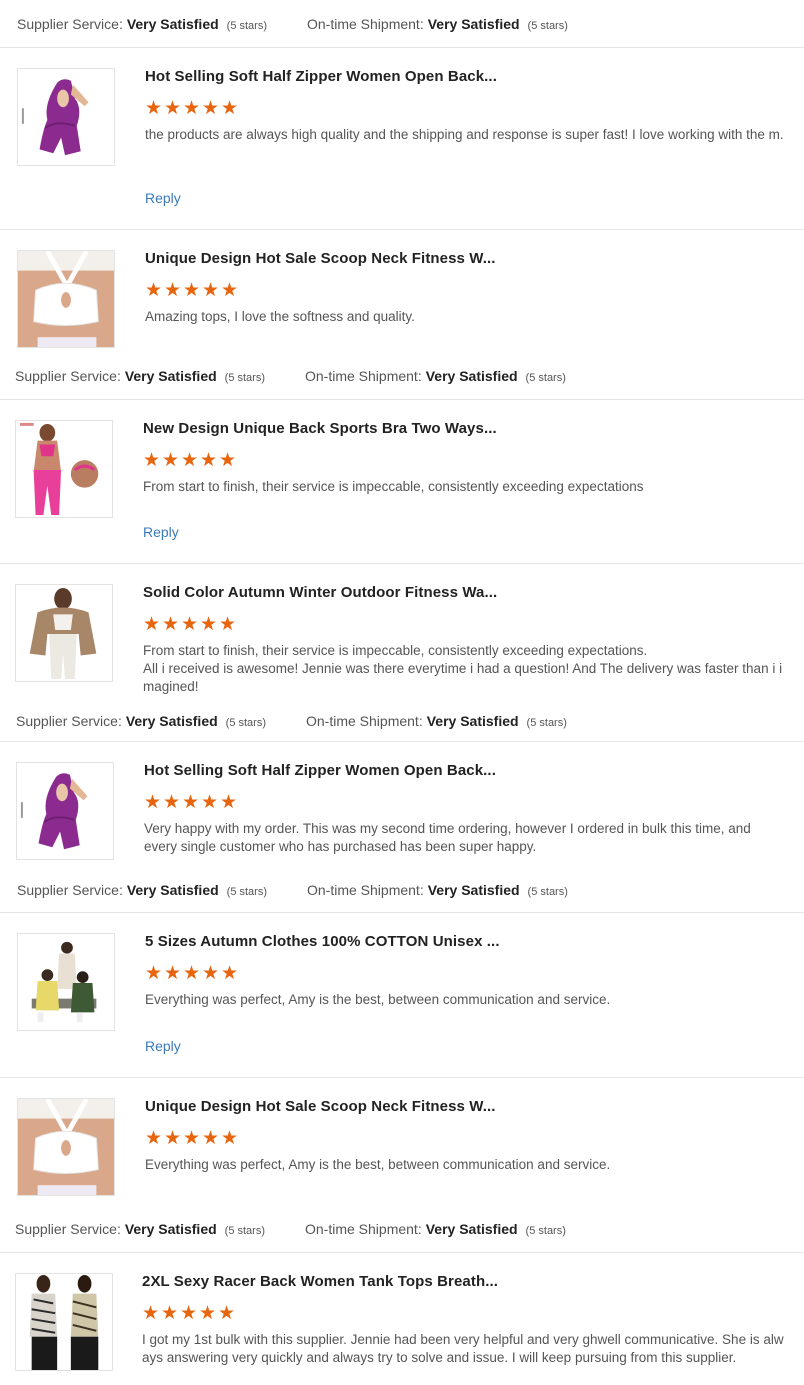 This screenshot has height=1385, width=804. I want to click on unisex-sweatsuits-image, so click(66, 982).